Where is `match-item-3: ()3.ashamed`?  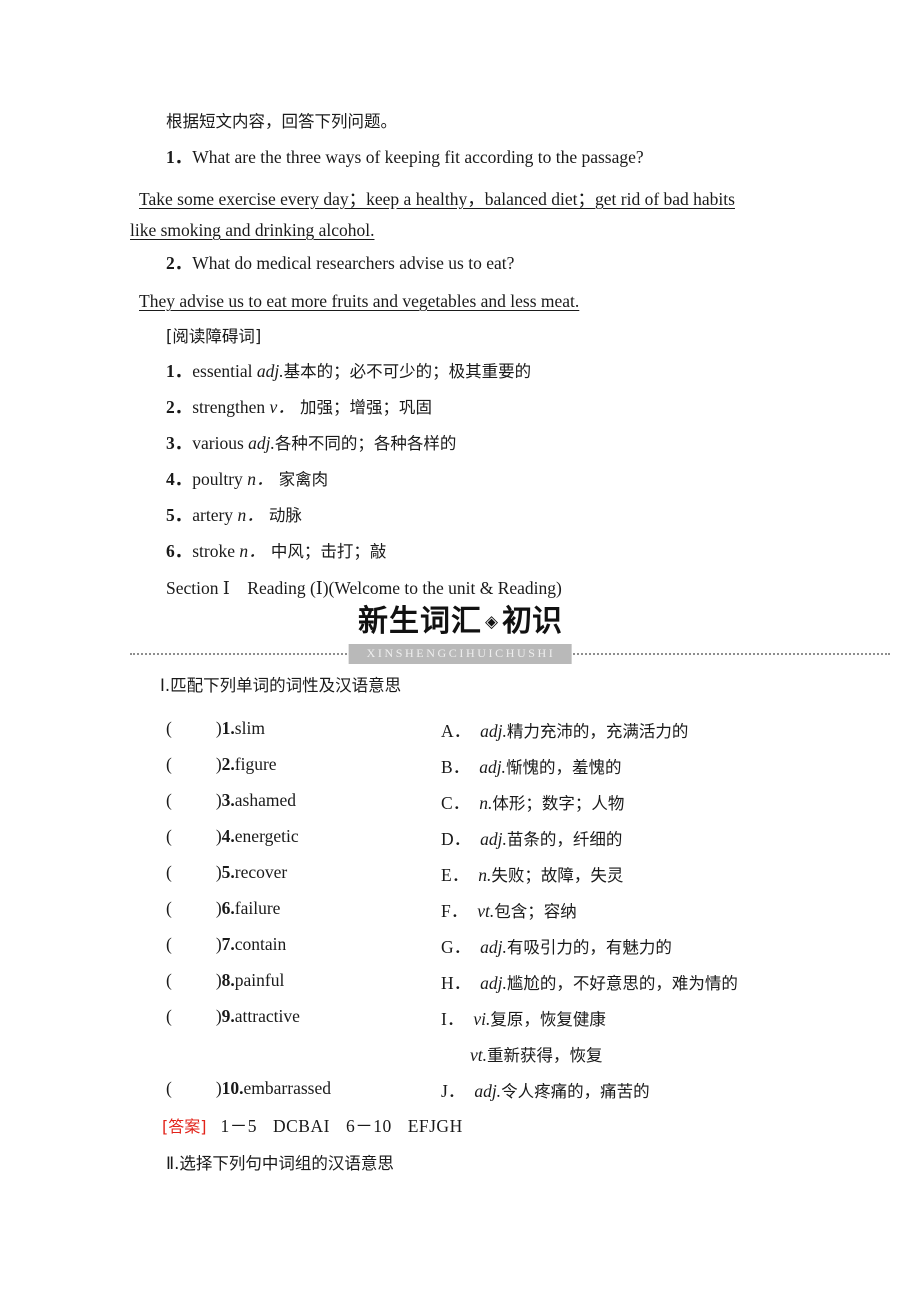
match-item-3: ()3.ashamed is located at coordinates (231, 800).